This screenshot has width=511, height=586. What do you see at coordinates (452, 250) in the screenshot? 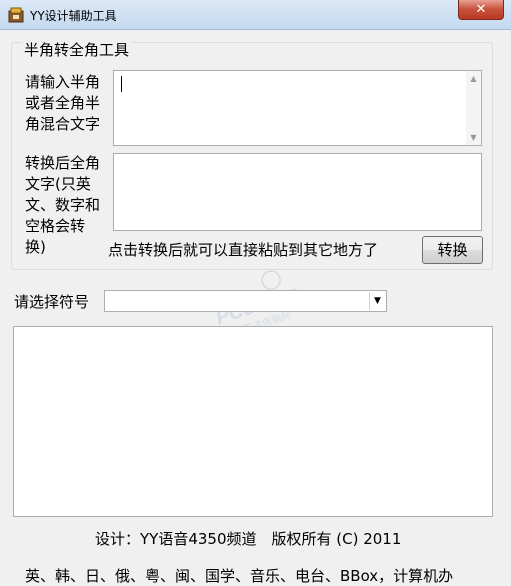
I see `convert-button: 转换` at bounding box center [452, 250].